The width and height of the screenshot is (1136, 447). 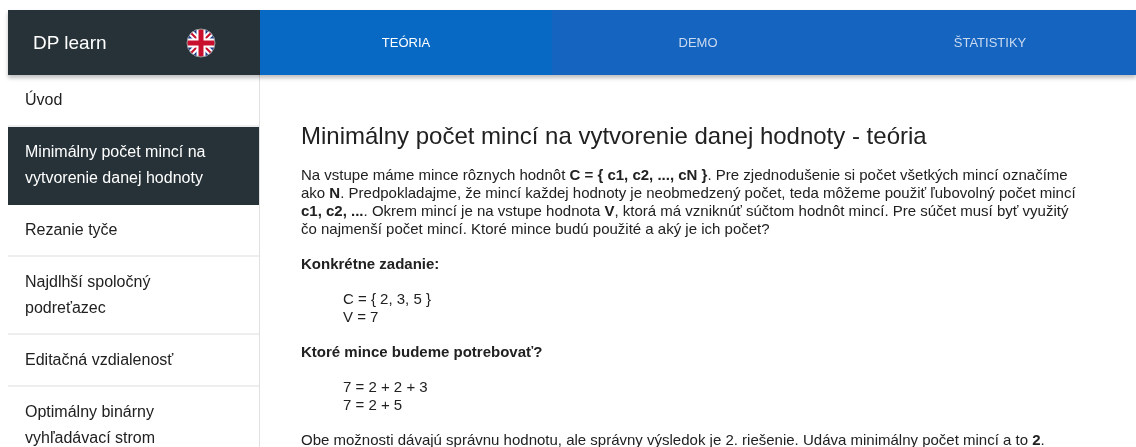 I want to click on formula-line: V = 7, so click(x=361, y=317).